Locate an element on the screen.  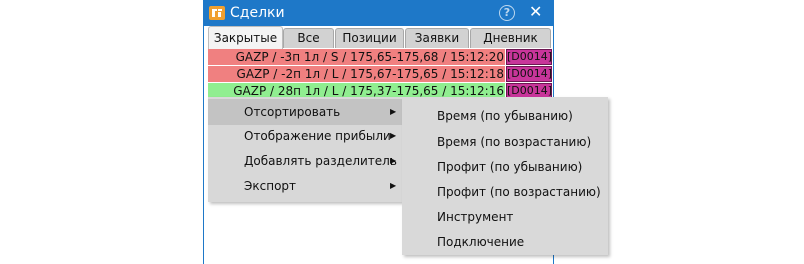
close-icon: ✕ is located at coordinates (535, 12).